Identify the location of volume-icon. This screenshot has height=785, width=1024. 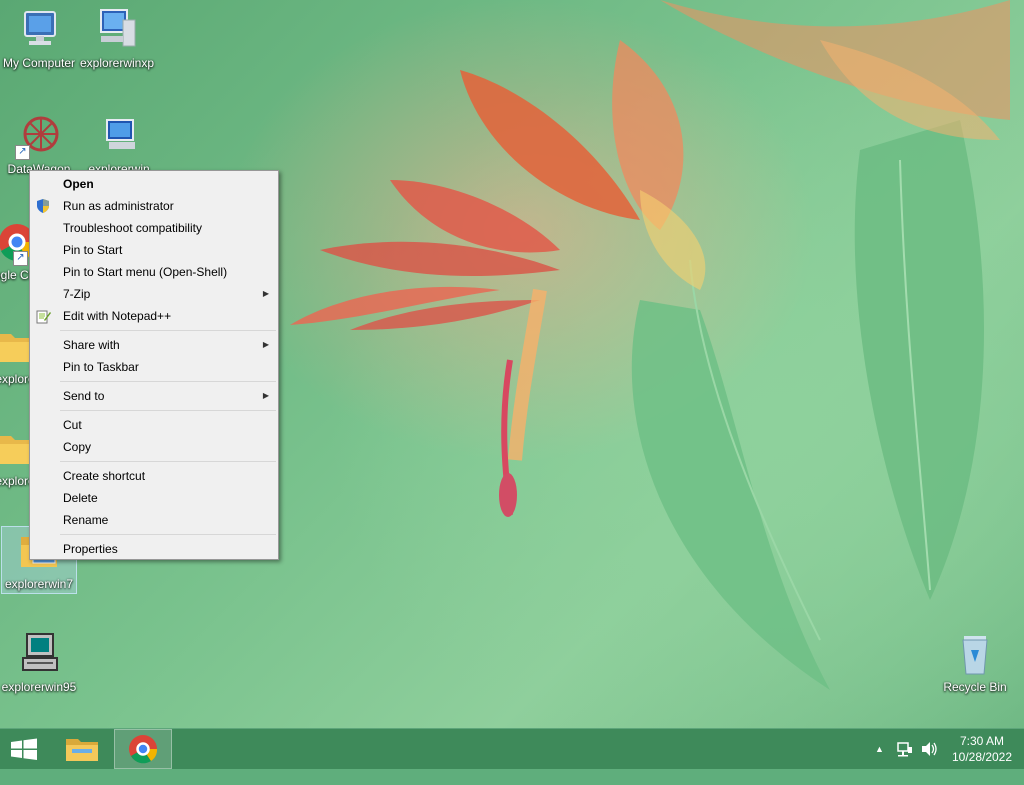
(929, 749).